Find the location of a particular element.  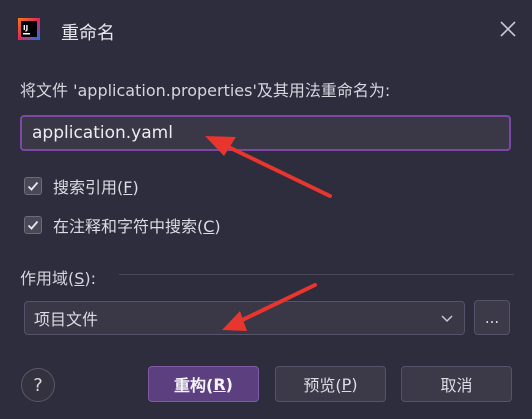

divider is located at coordinates (316, 274).